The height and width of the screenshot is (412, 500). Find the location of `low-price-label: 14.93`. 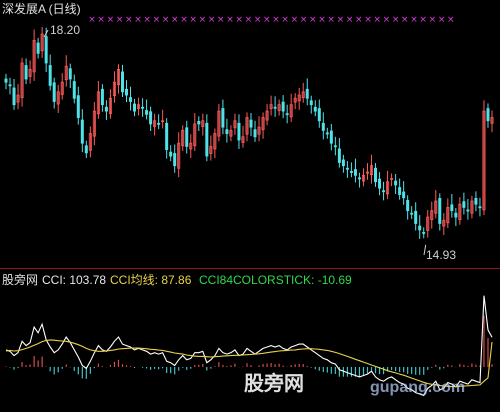

low-price-label: 14.93 is located at coordinates (441, 255).